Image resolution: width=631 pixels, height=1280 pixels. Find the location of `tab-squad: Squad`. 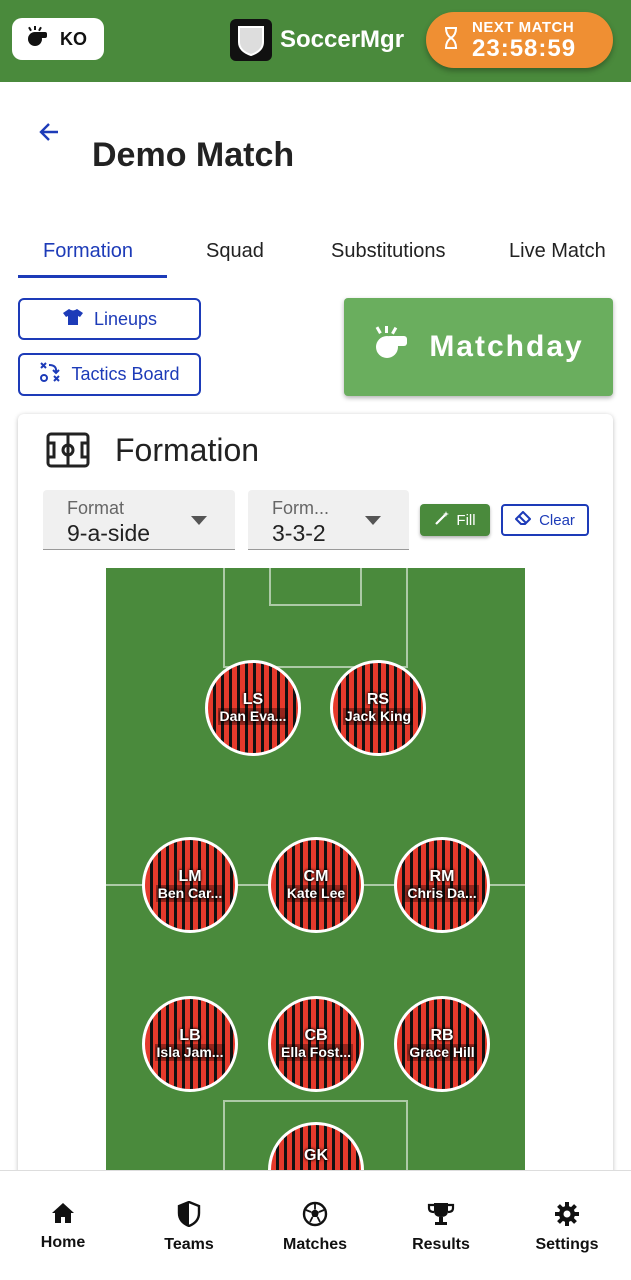

tab-squad: Squad is located at coordinates (235, 251).